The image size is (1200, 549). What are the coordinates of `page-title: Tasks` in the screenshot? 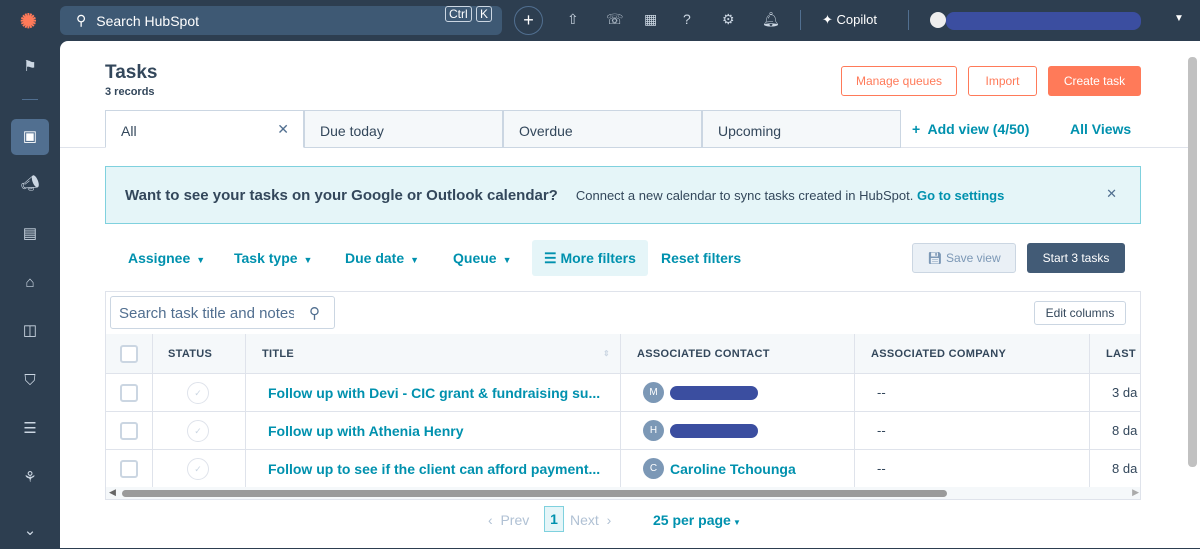 It's located at (131, 72).